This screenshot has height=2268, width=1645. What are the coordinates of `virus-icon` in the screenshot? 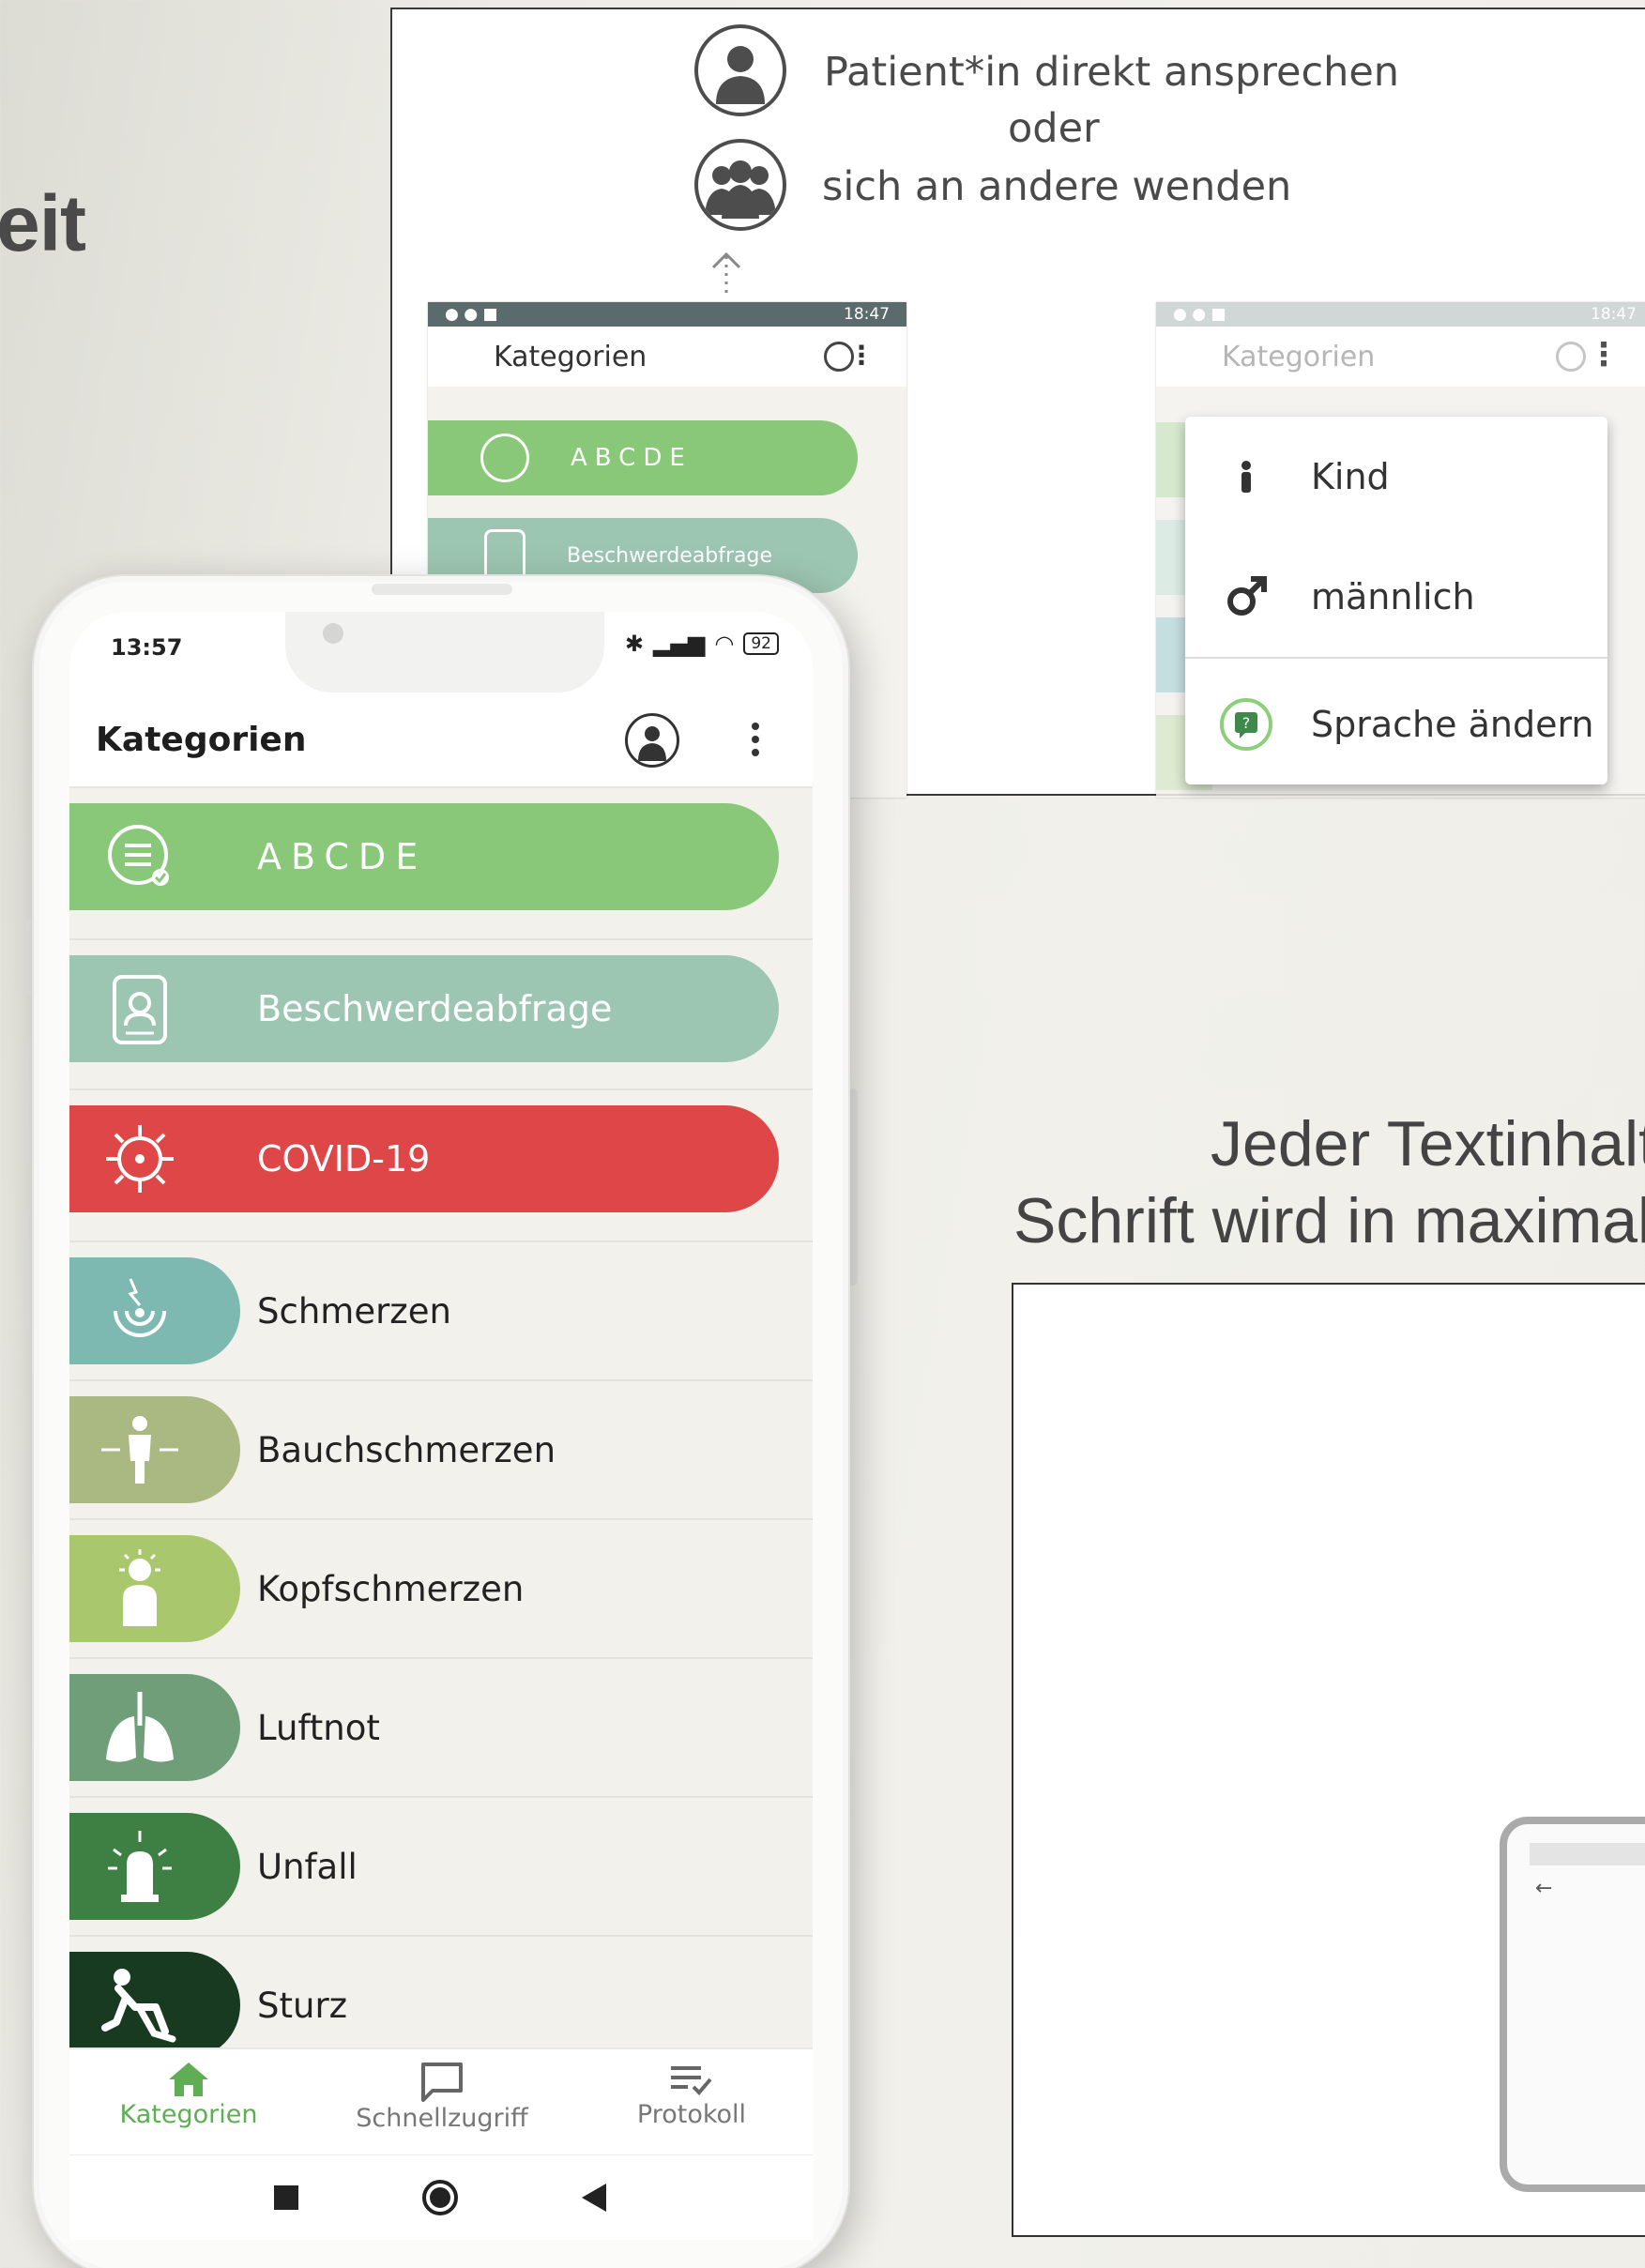 It's located at (139, 1158).